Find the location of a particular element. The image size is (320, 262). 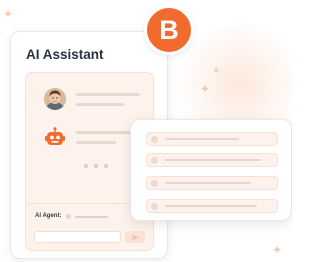

agent-label: AI Agent: is located at coordinates (48, 216).